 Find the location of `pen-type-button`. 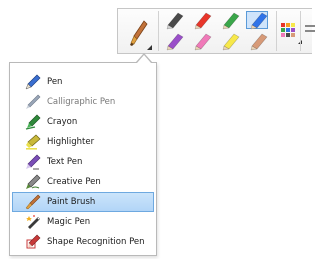

pen-type-button is located at coordinates (140, 32).